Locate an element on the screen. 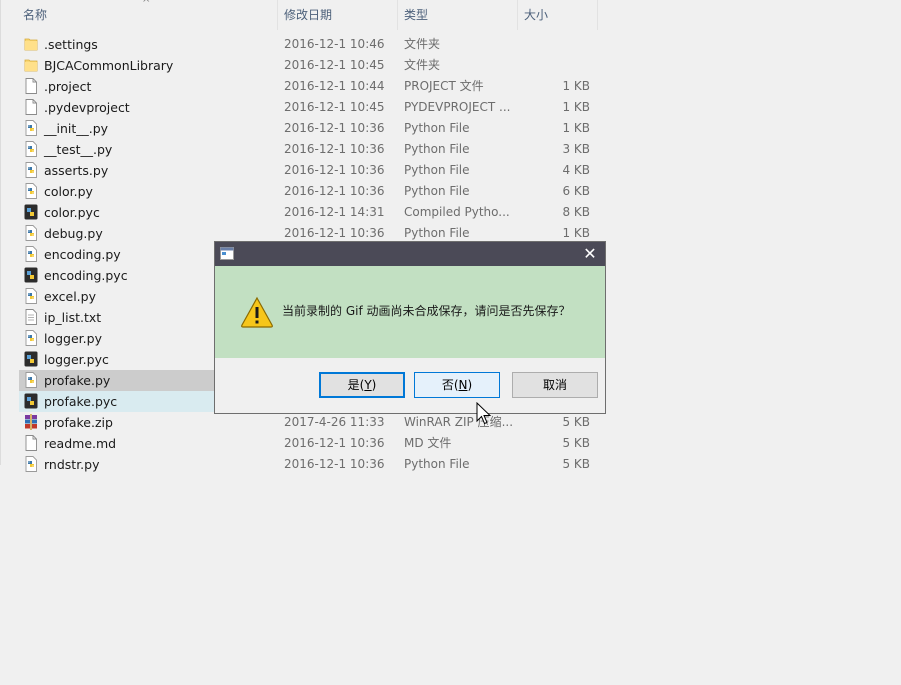 This screenshot has width=901, height=685. file-name: profake.pyc is located at coordinates (81, 401).